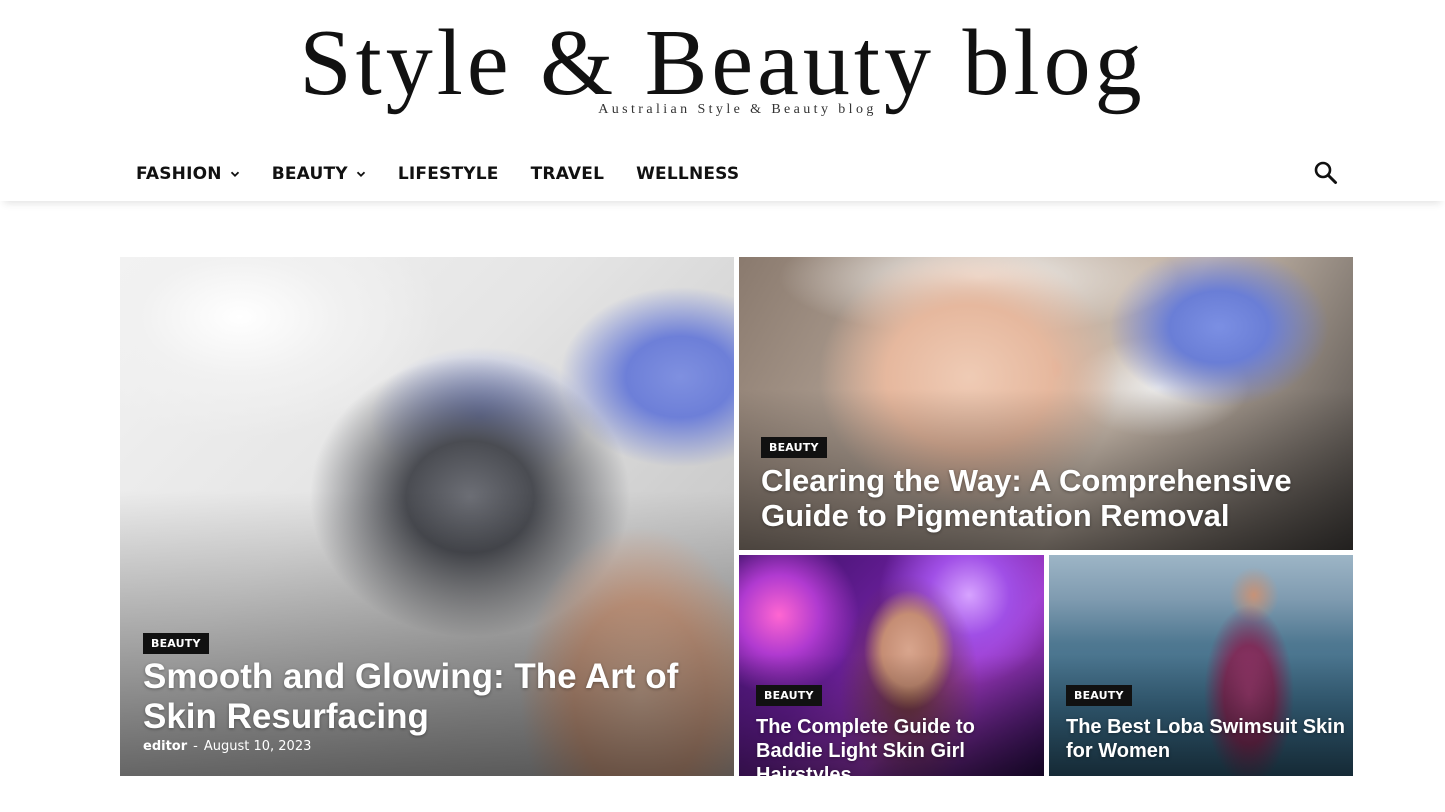  I want to click on post-title: The Best Loba Swimsuit Skin for Women, so click(1206, 739).